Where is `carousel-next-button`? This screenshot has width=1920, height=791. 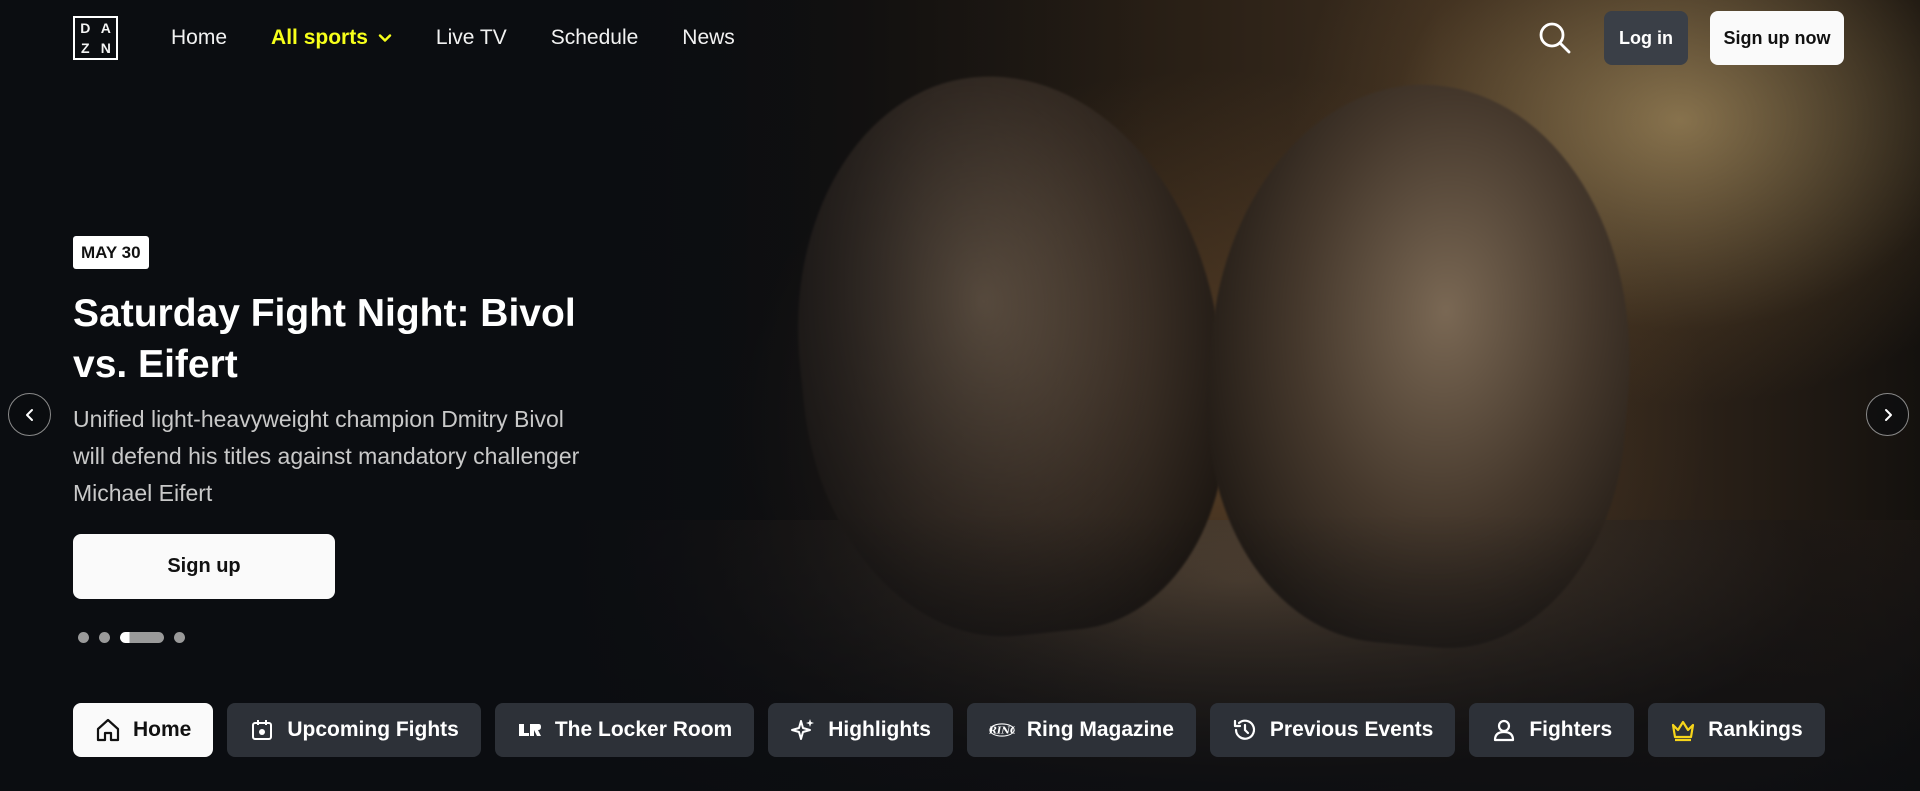
carousel-next-button is located at coordinates (1887, 414).